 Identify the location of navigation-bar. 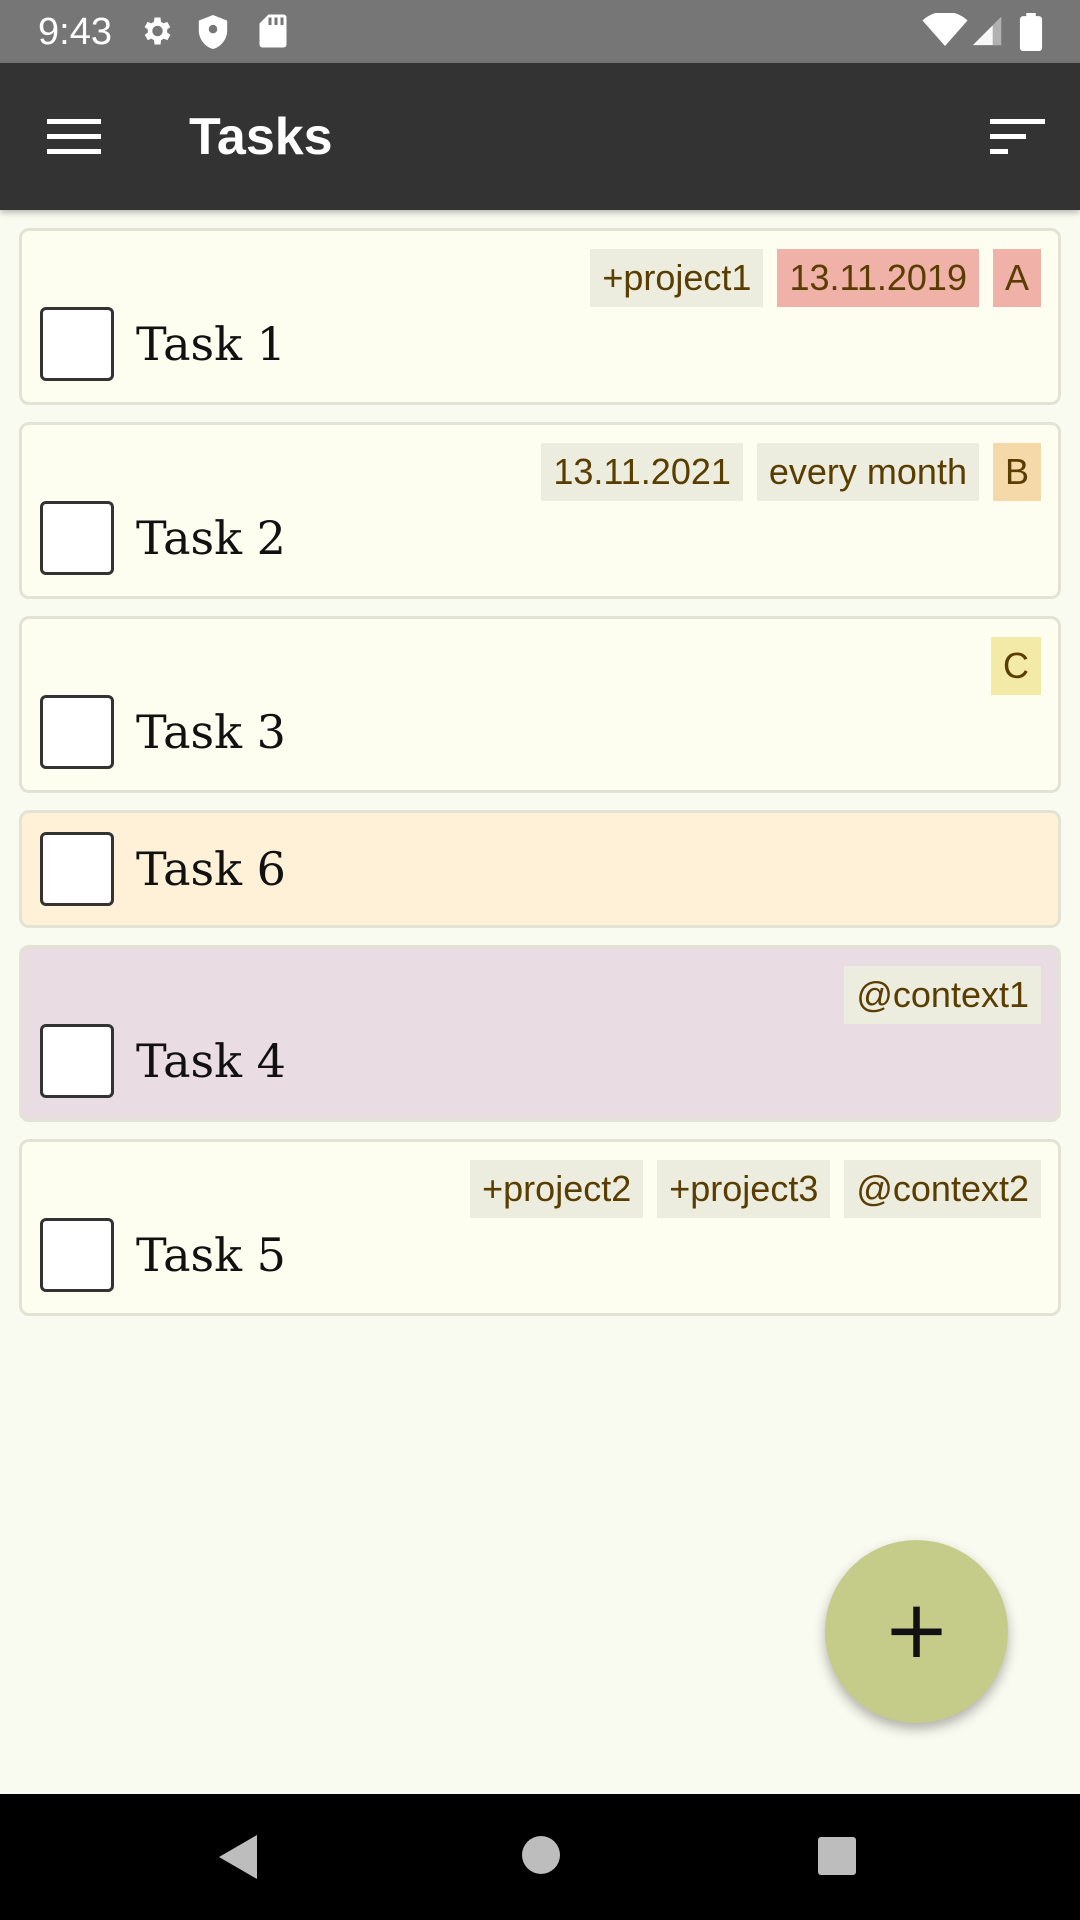
(540, 1857).